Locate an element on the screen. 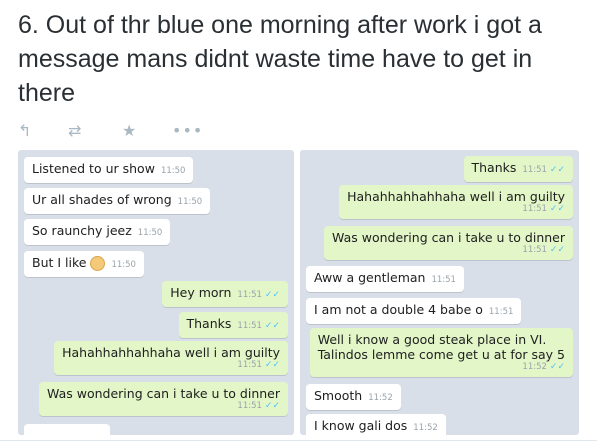 Image resolution: width=597 pixels, height=448 pixels. message-bubble: I am not a double 4 babe o 11:51 is located at coordinates (414, 311).